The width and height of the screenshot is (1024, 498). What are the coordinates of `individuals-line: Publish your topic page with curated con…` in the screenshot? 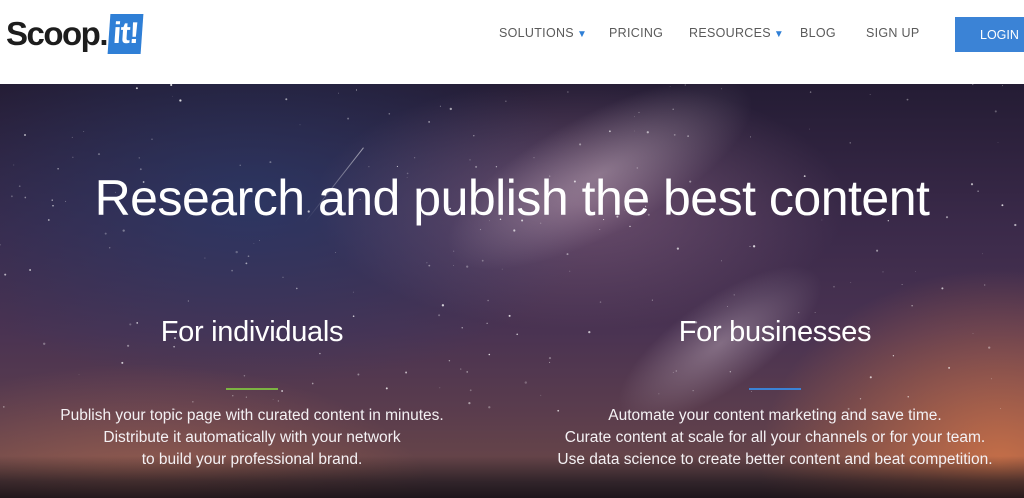 It's located at (252, 415).